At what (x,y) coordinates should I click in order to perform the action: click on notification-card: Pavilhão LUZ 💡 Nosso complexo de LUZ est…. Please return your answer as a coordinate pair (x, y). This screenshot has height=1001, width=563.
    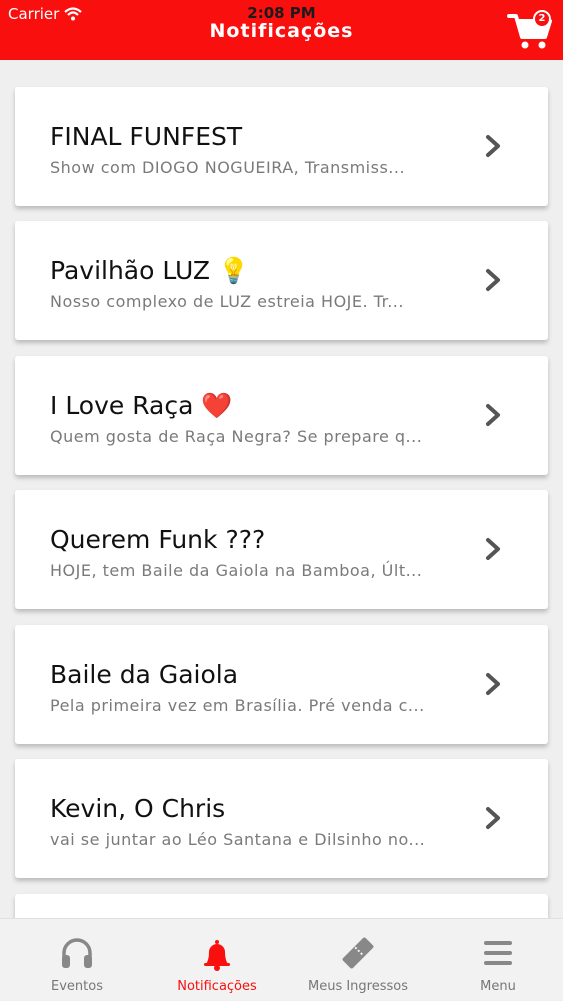
    Looking at the image, I should click on (281, 280).